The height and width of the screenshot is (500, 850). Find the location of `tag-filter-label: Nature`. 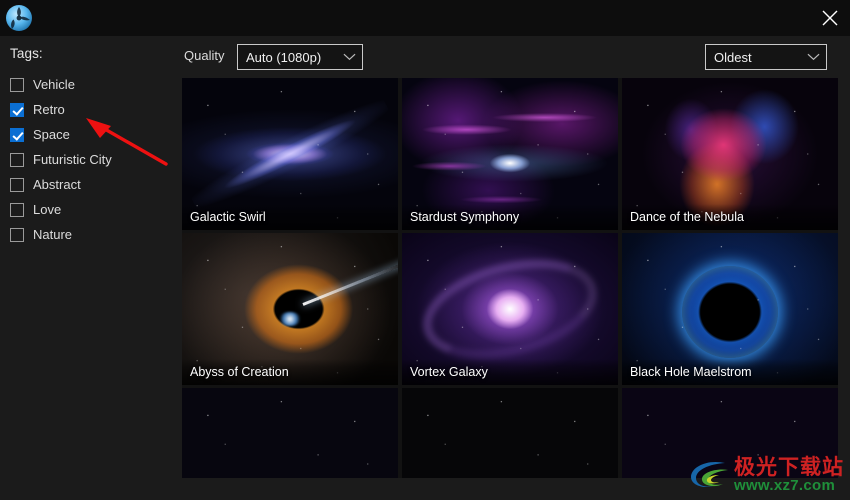

tag-filter-label: Nature is located at coordinates (53, 234).